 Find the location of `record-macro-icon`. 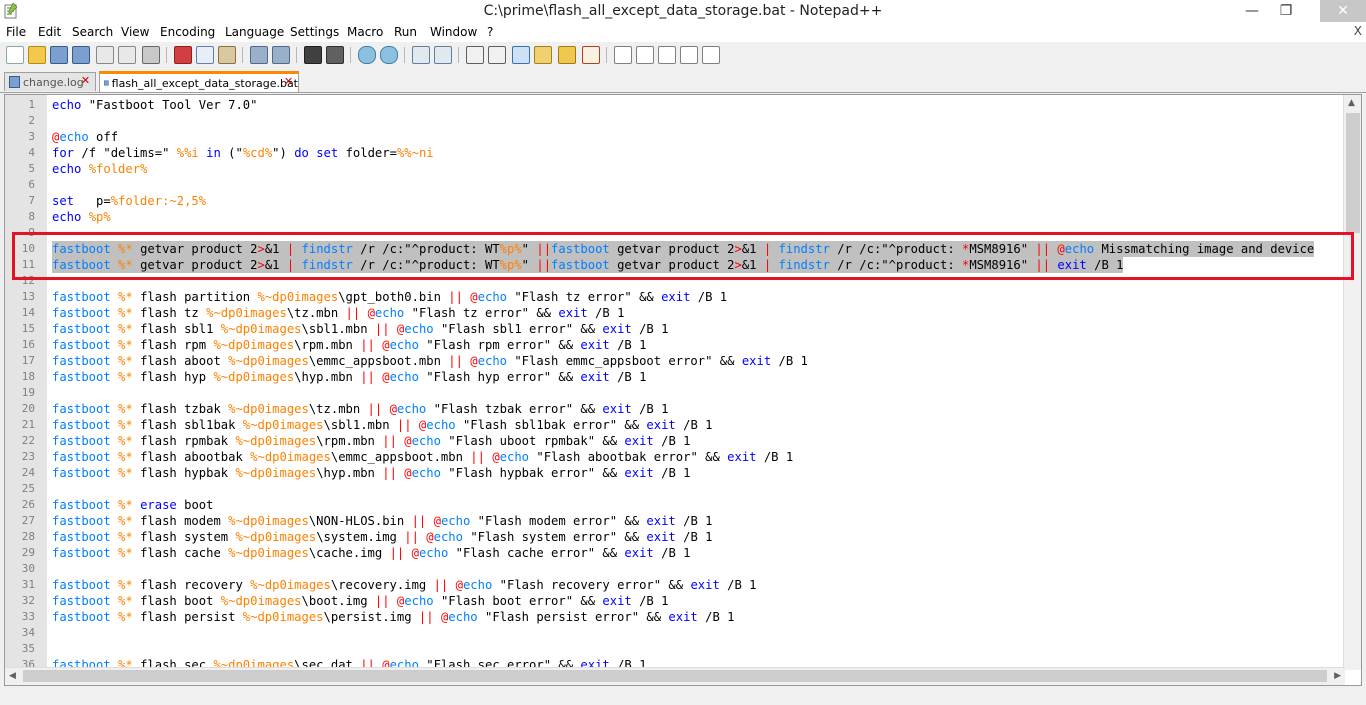

record-macro-icon is located at coordinates (623, 55).